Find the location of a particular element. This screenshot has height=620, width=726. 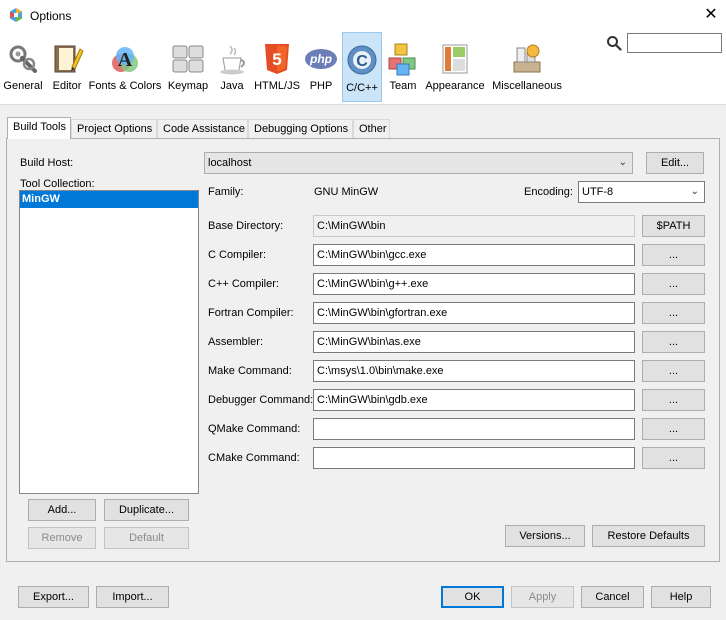

title-bar is located at coordinates (363, 15).